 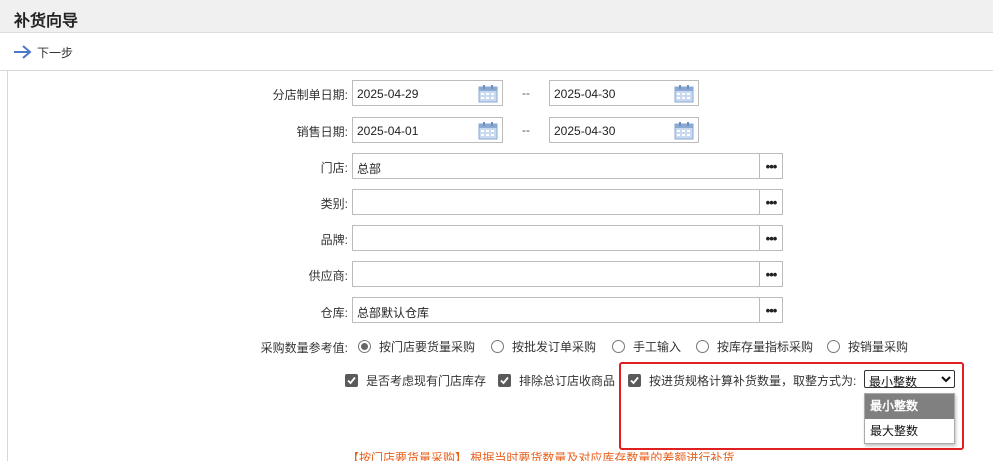 I want to click on order-date-to-value: 2025-04-30, so click(x=585, y=94).